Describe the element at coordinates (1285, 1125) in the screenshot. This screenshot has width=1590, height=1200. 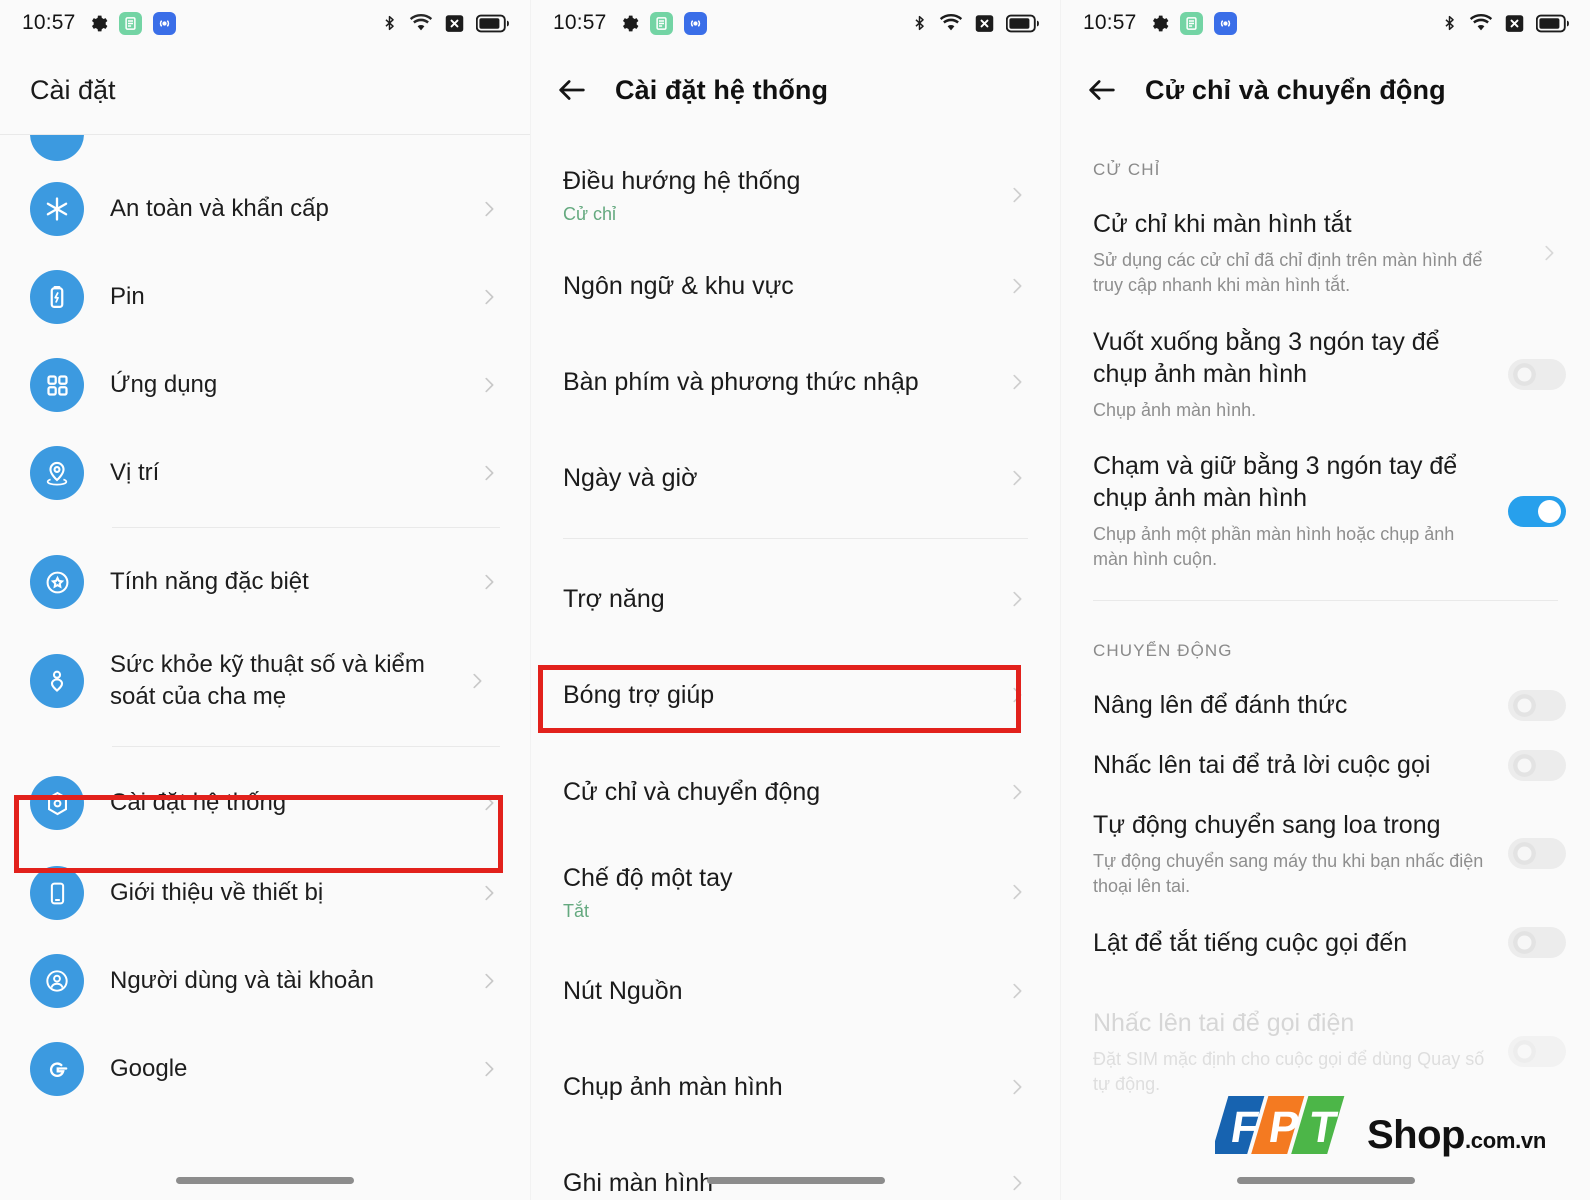
I see `fpt-logo-icon: F P T` at that location.